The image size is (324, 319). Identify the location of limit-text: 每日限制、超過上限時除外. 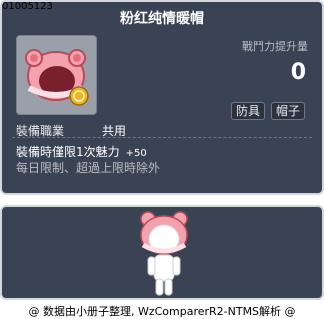
(88, 168).